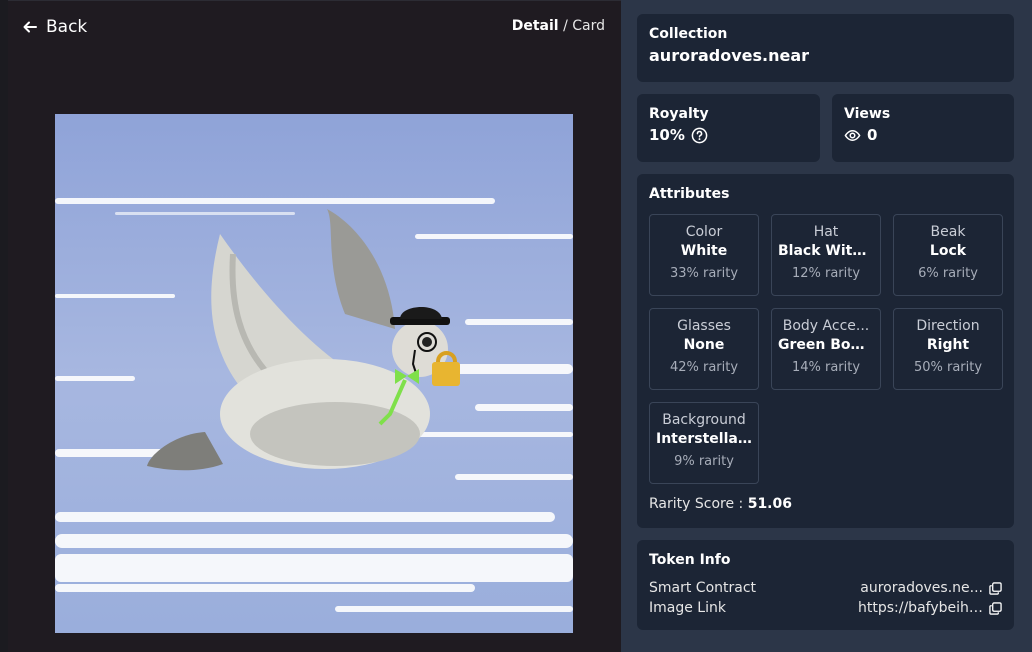  I want to click on attribute-rarity: 9% rarity, so click(704, 461).